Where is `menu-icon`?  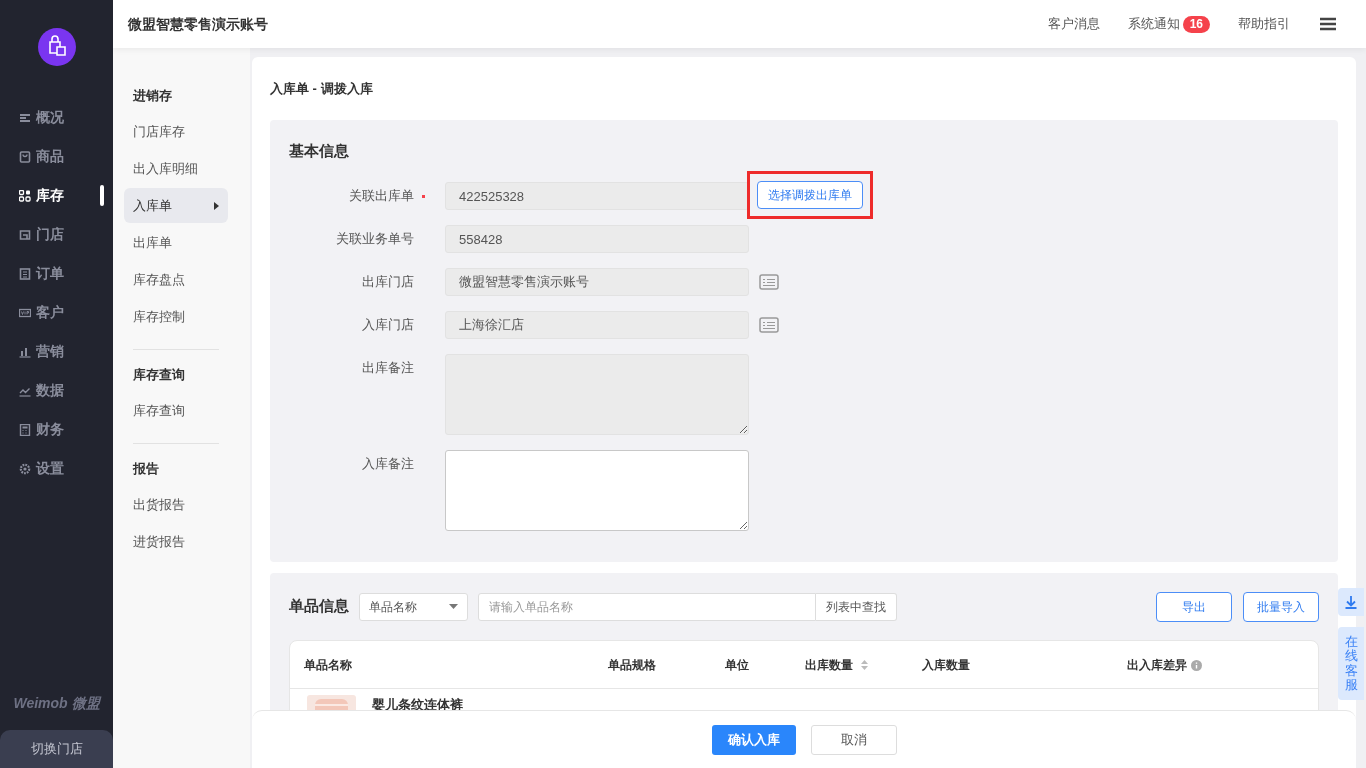 menu-icon is located at coordinates (1328, 24).